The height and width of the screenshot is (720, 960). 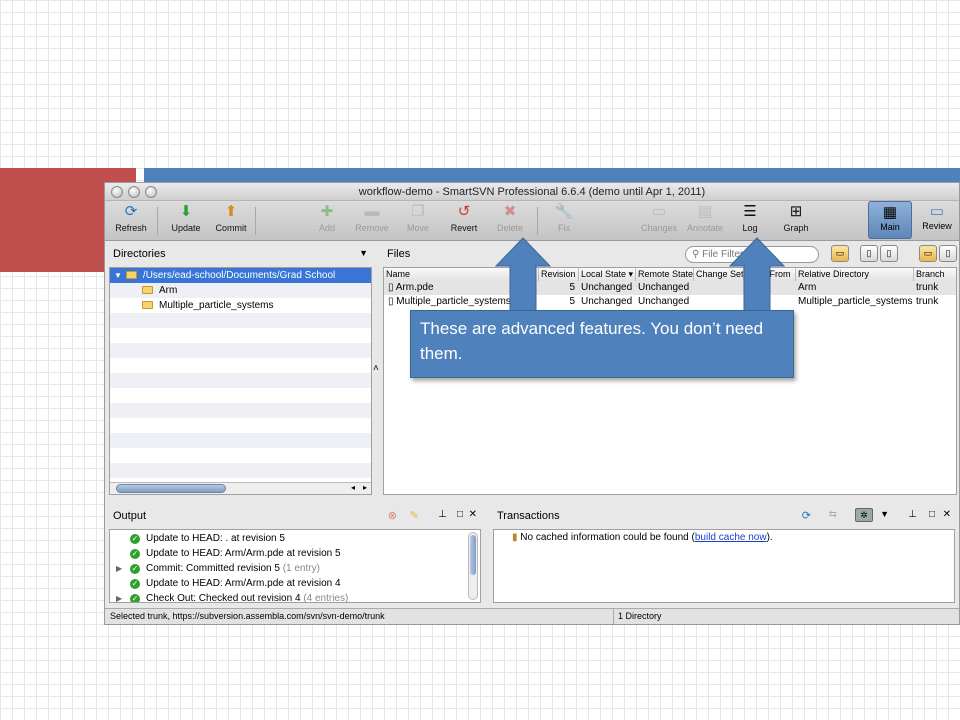 I want to click on chevron-down-icon: ▼, so click(x=884, y=514).